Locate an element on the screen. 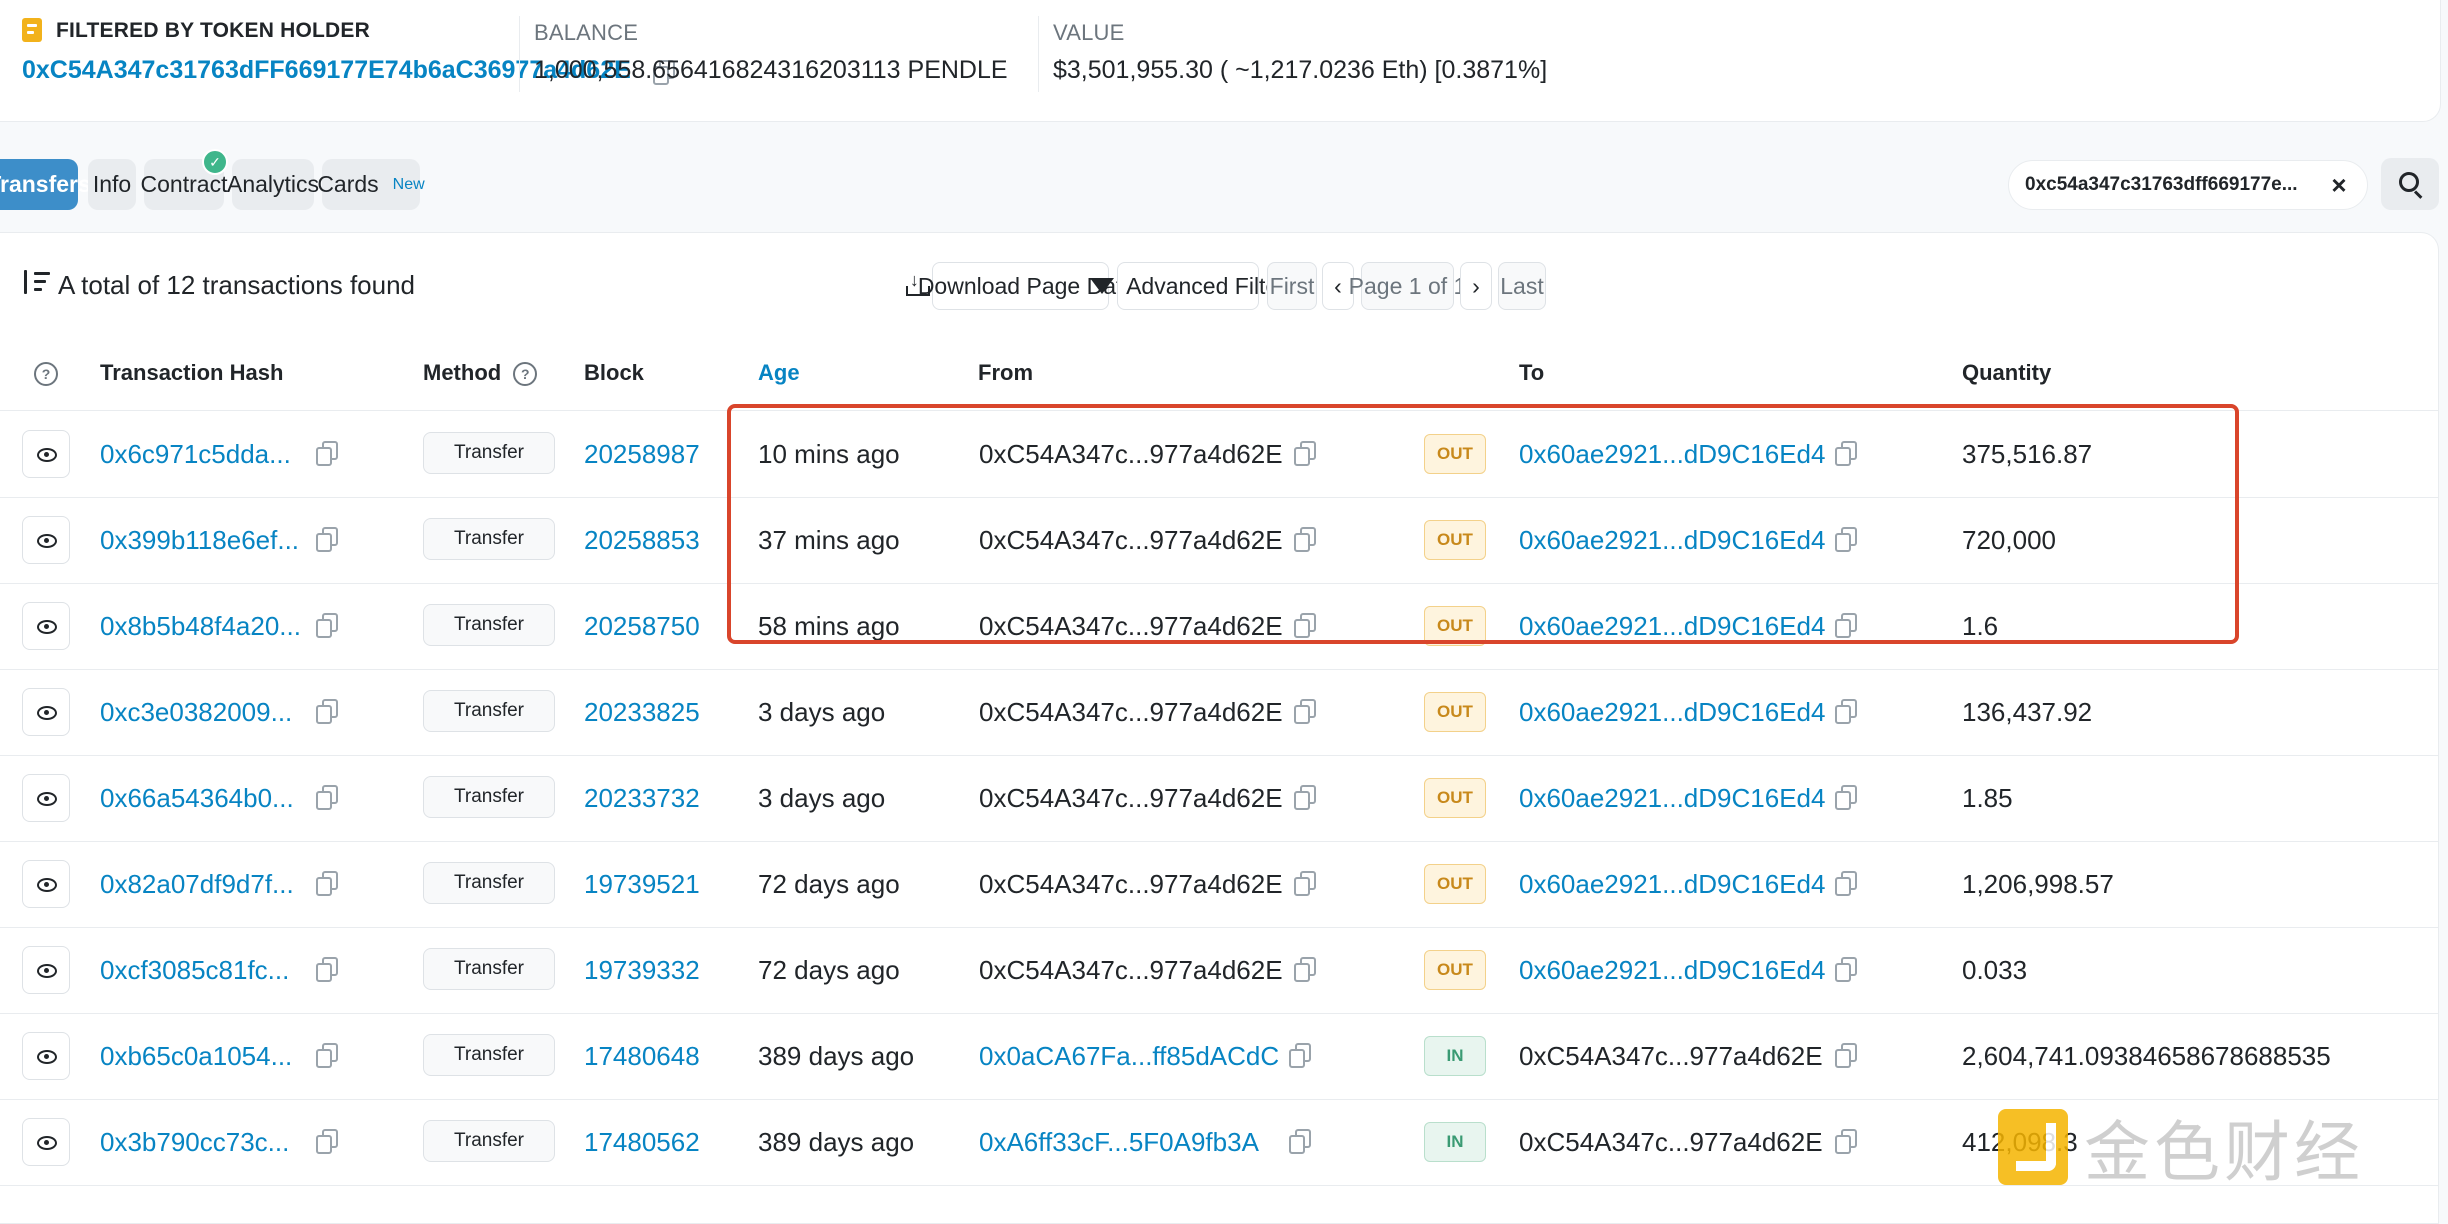  tab-contract-label: Contract is located at coordinates (184, 184).